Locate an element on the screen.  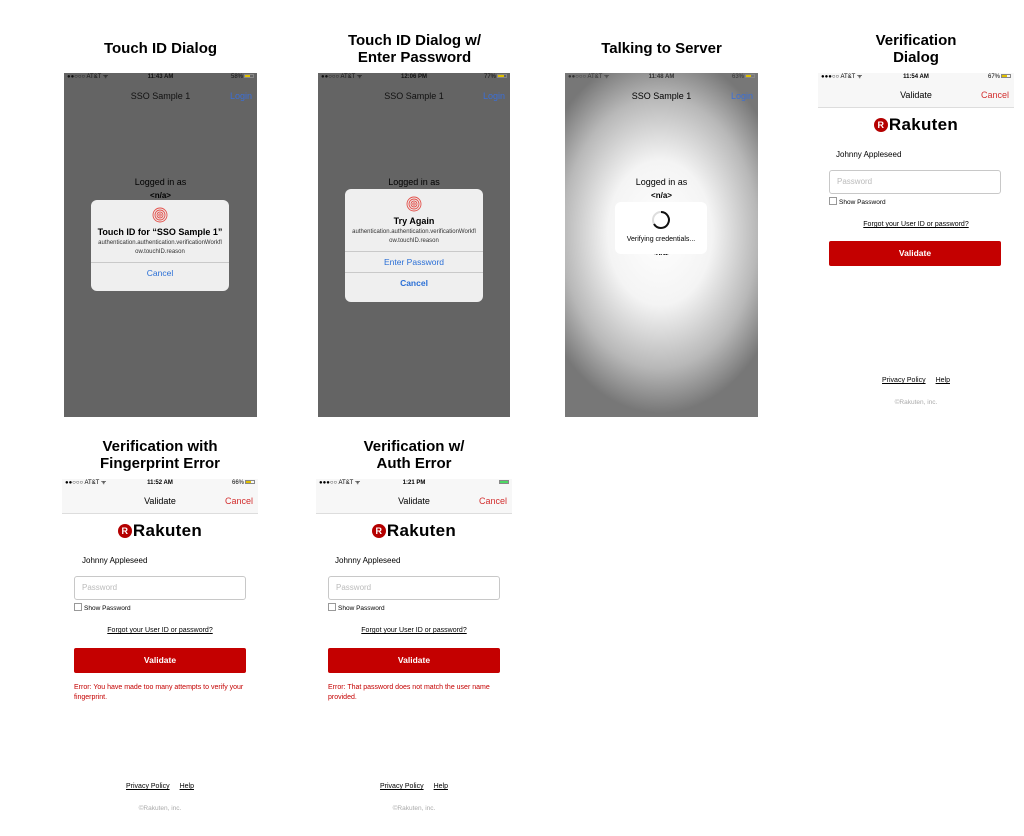
status-bar: ●●●○○ AT&T ᯤ 1:21 PM is located at coordinates (414, 483).